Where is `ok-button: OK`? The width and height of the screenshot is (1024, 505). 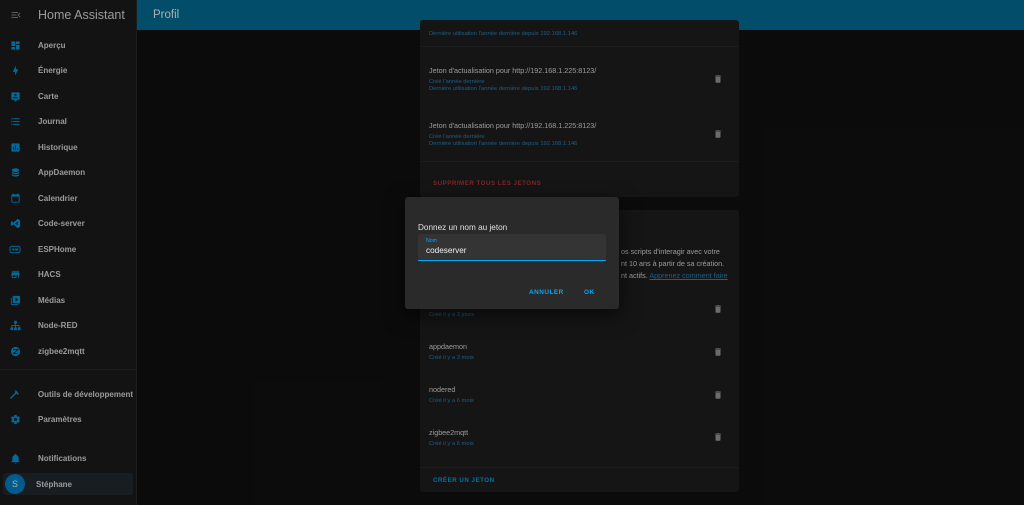
ok-button: OK is located at coordinates (589, 292).